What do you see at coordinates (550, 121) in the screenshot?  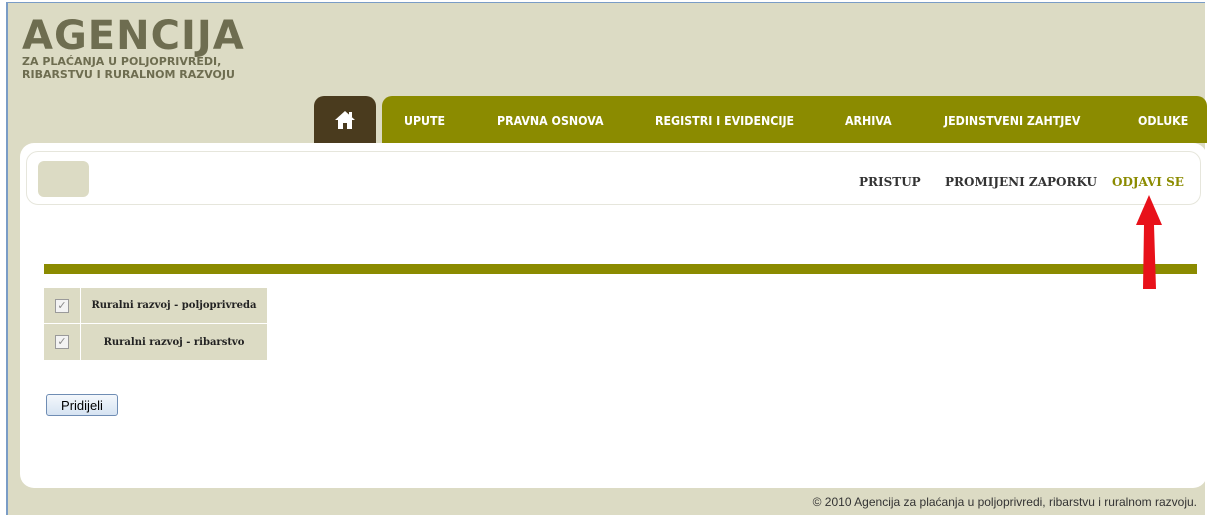 I see `nav-item-pravna-osnova: PRAVNA OSNOVA` at bounding box center [550, 121].